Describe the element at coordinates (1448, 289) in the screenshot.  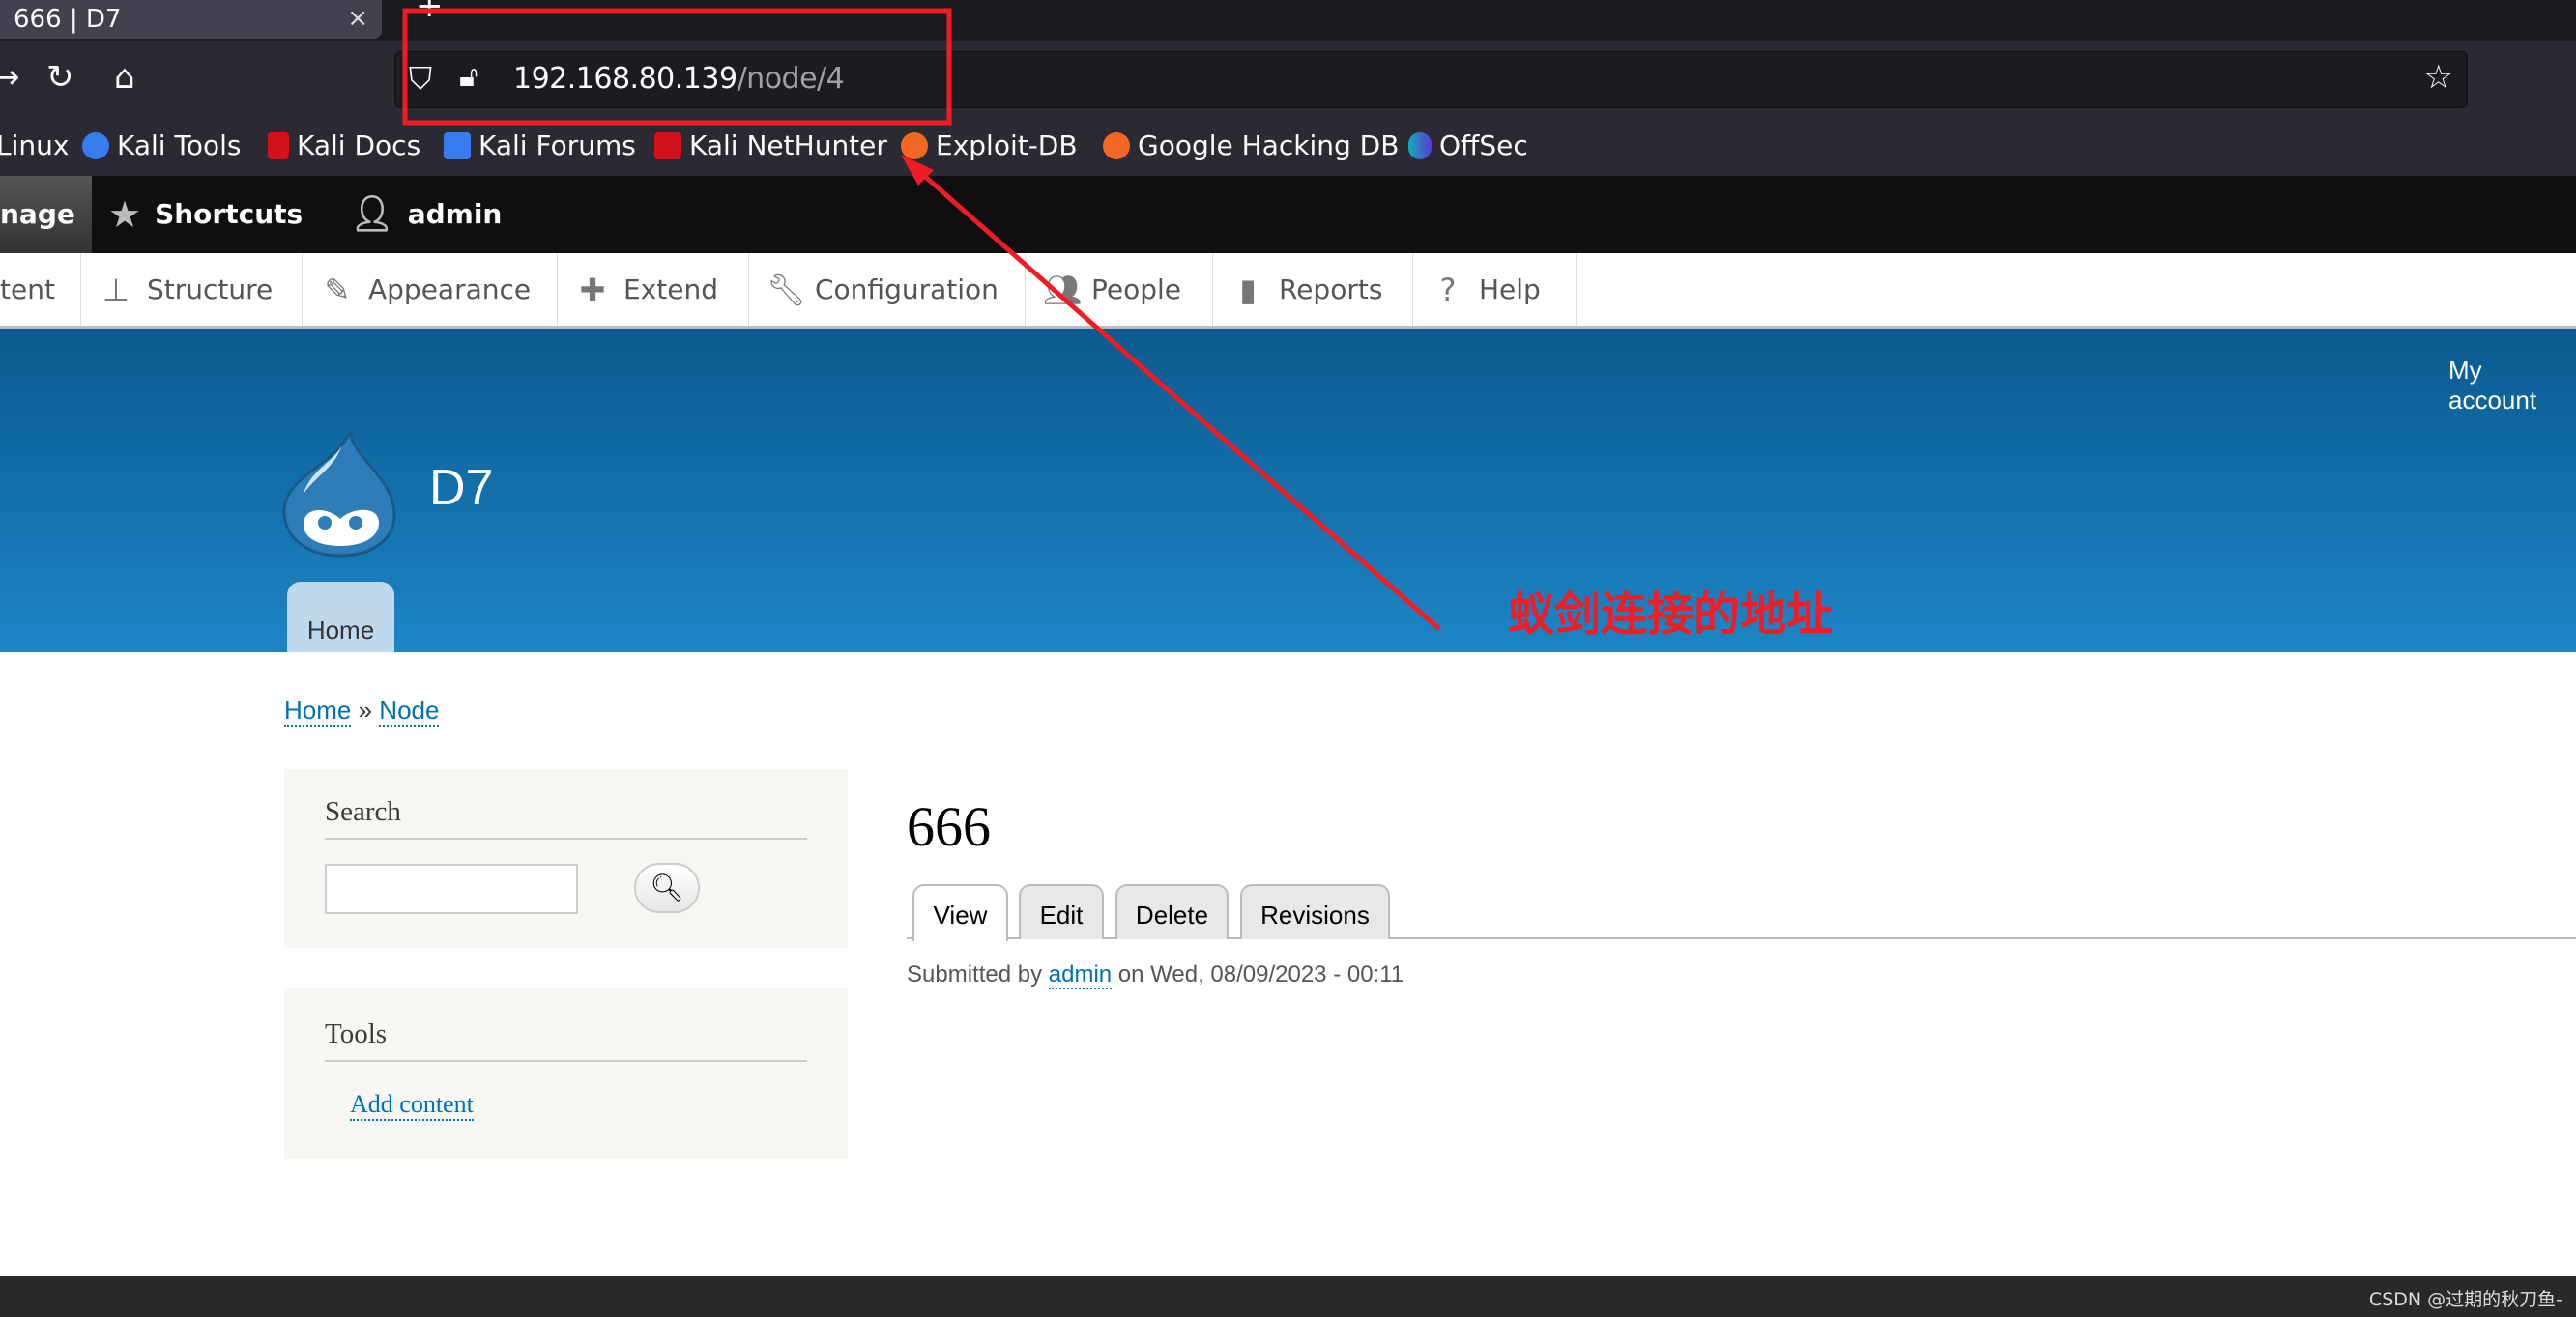
I see `help-icon: ?` at that location.